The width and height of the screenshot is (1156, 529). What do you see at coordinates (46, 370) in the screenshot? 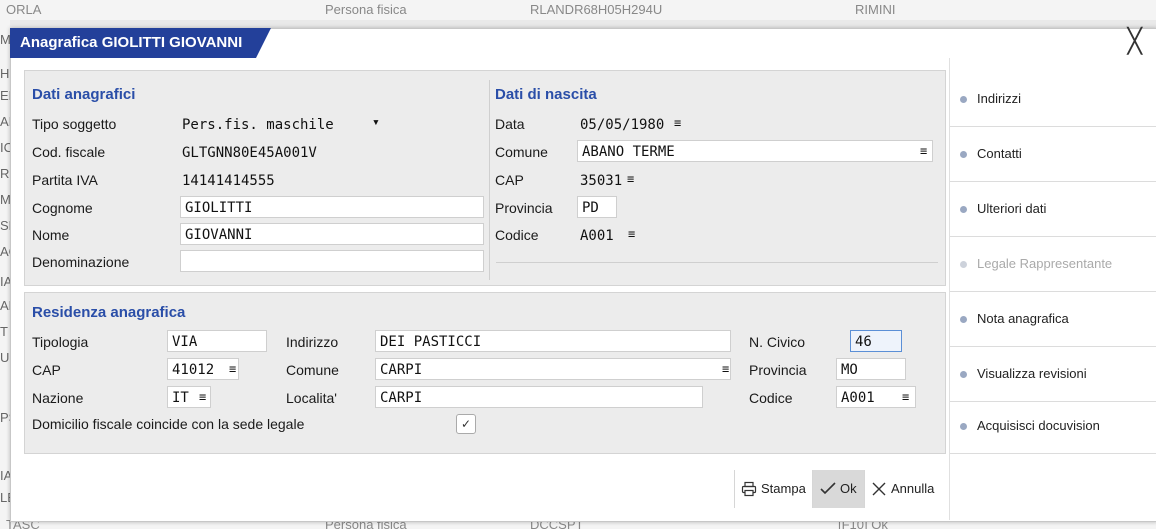
I see `residenza-cap-label: CAP` at bounding box center [46, 370].